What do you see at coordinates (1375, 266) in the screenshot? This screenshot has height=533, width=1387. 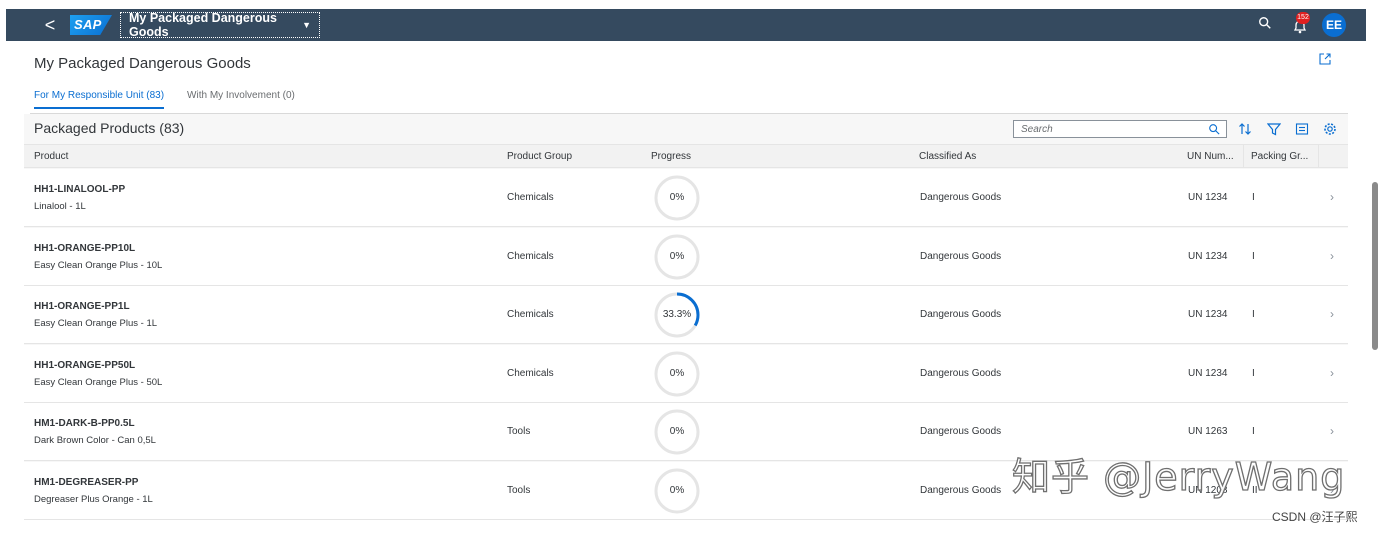 I see `scrollbar-thumb` at bounding box center [1375, 266].